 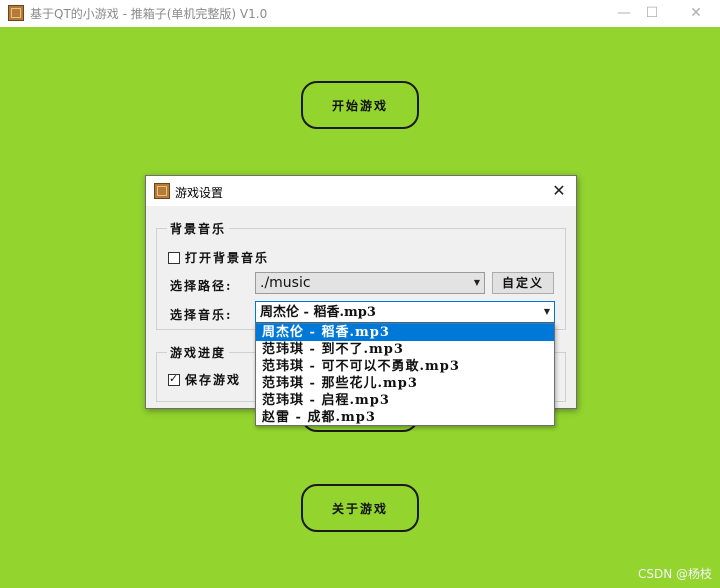 I want to click on music-group-title: 背景音乐, so click(x=198, y=228).